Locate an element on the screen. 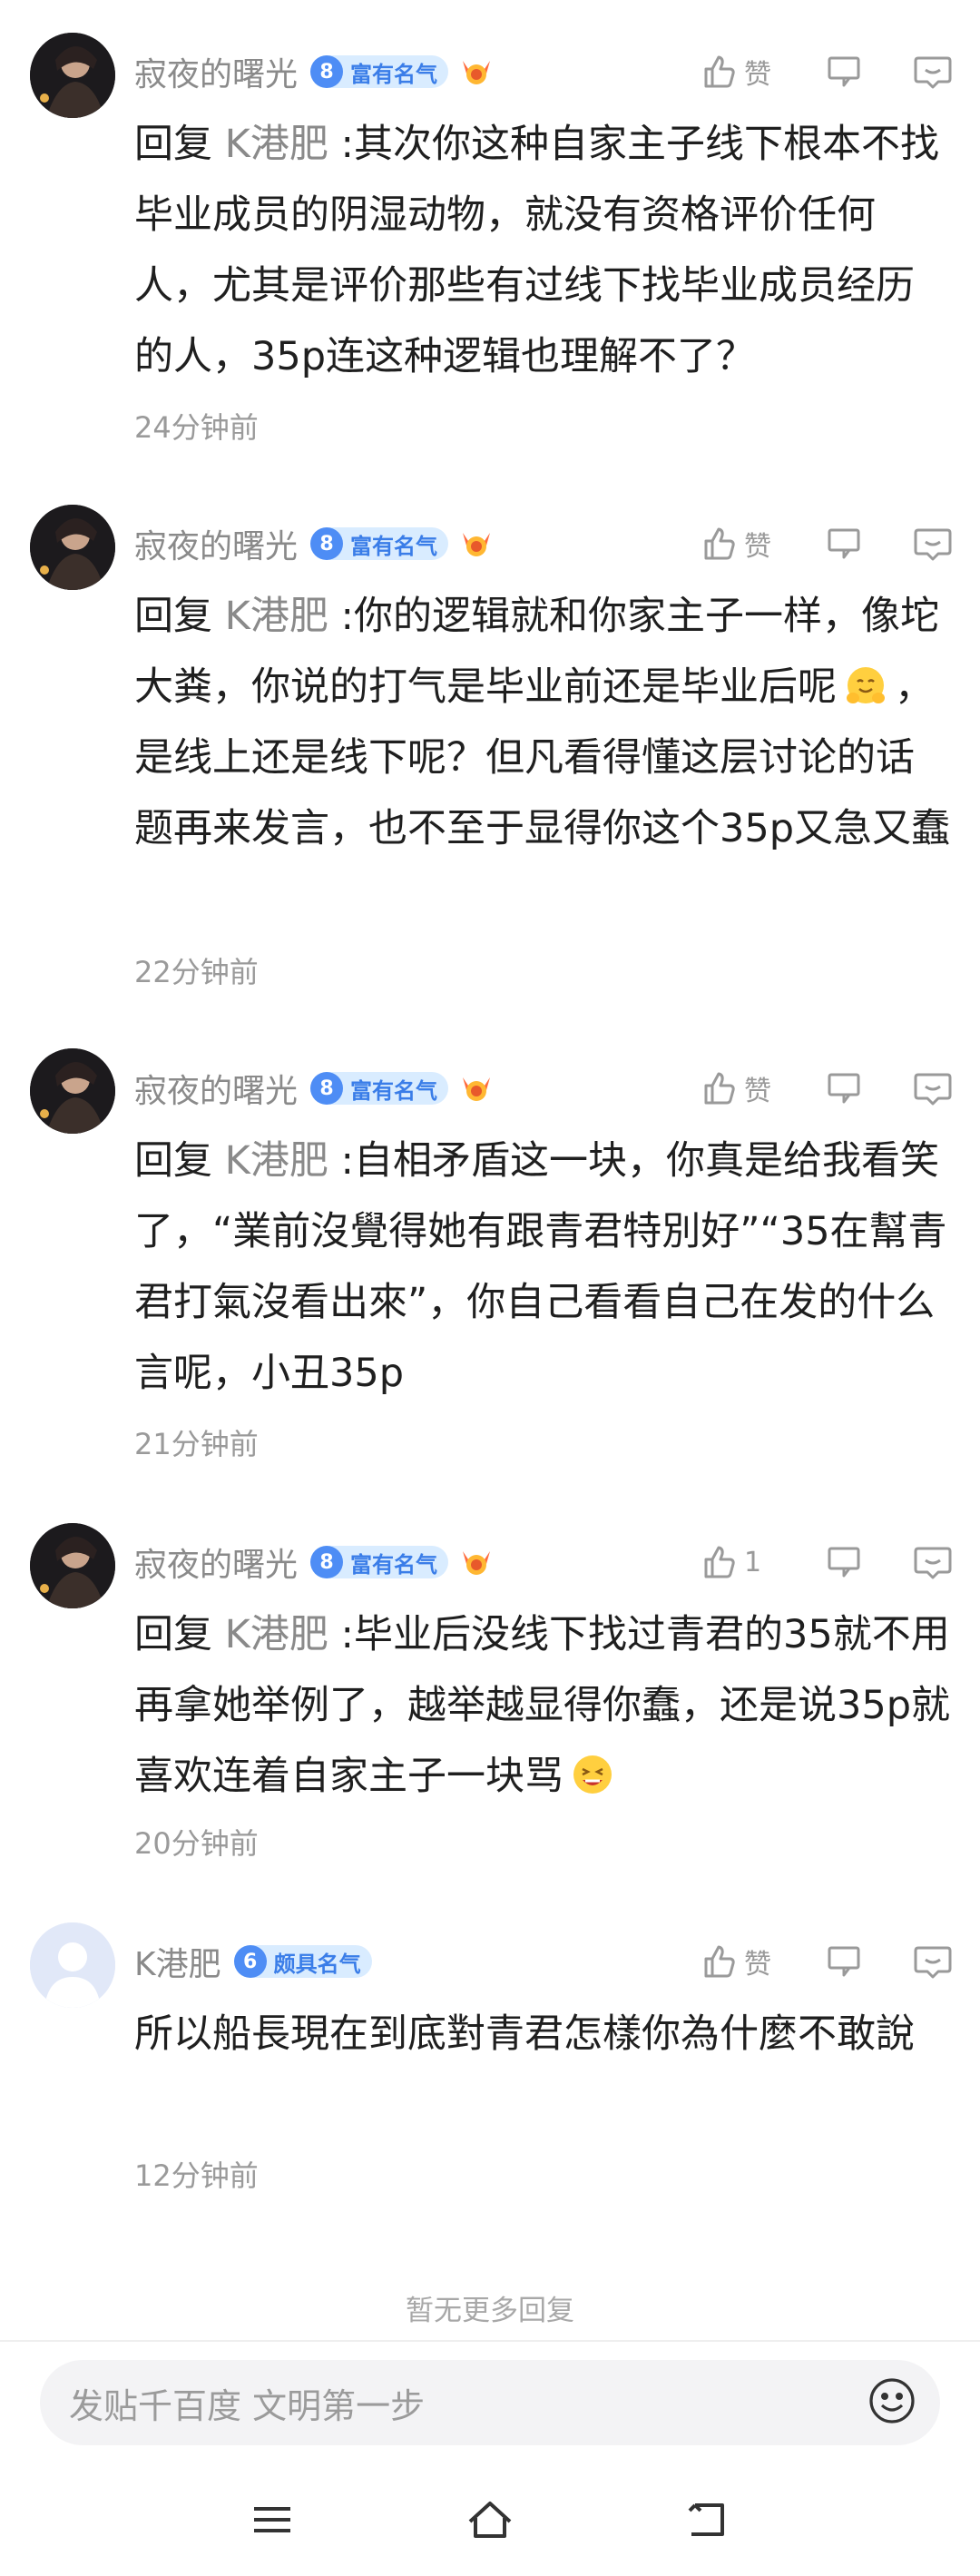 This screenshot has width=980, height=2576. level-number: 6 is located at coordinates (250, 1961).